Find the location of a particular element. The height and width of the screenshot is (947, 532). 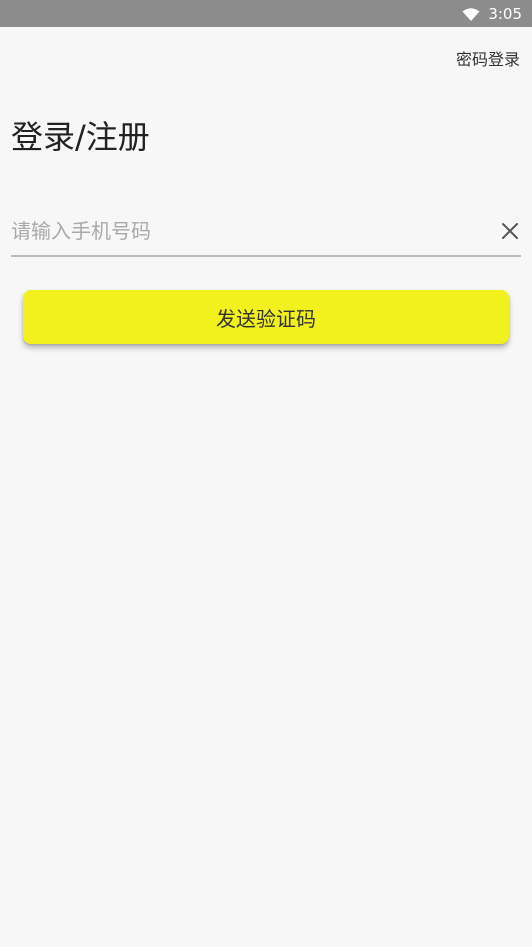

status-right: 3:05 is located at coordinates (492, 14).